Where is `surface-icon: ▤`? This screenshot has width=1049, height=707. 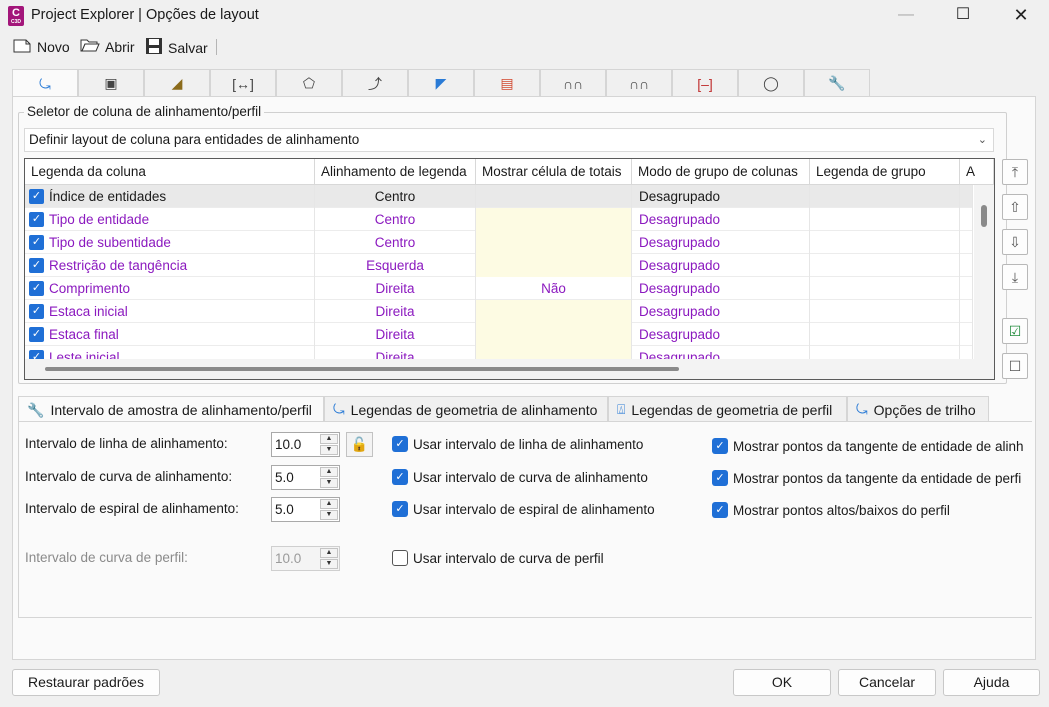
surface-icon: ▤ is located at coordinates (507, 83).